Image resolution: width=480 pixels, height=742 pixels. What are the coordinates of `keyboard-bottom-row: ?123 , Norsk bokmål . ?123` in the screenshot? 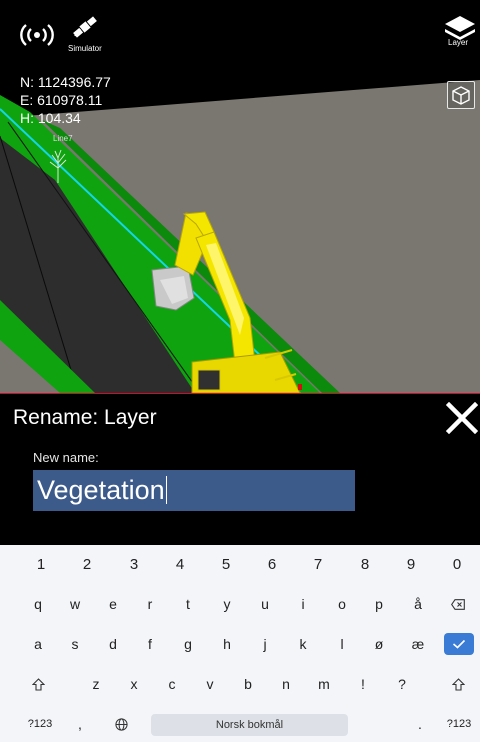 It's located at (240, 723).